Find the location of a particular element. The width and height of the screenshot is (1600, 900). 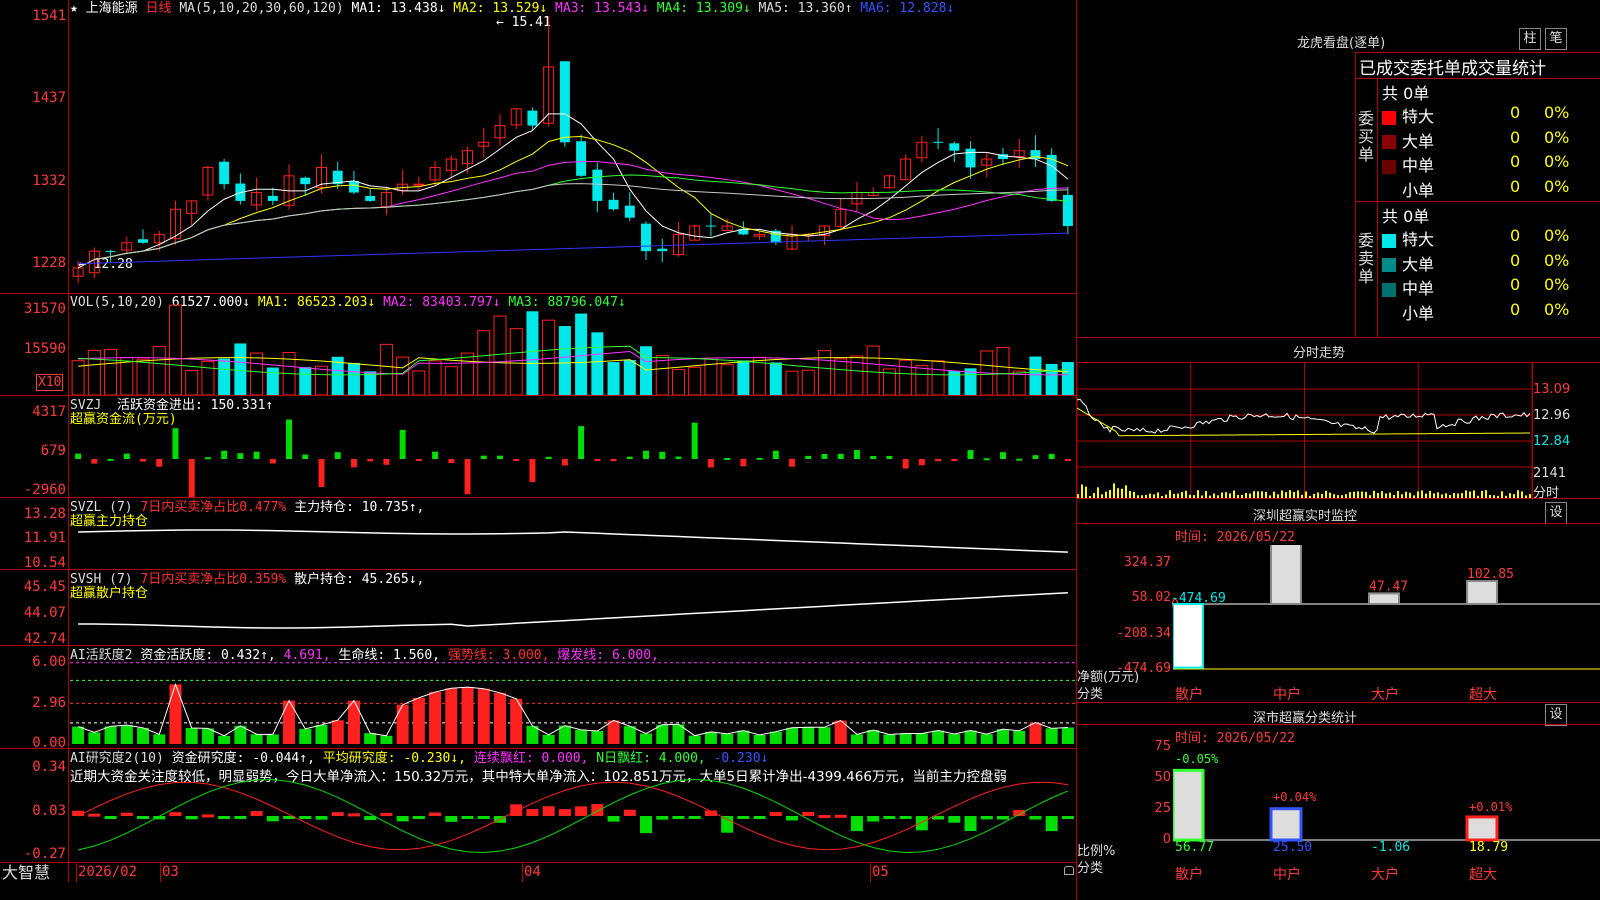

sz-monitor-title: 深圳超赢实时监控 is located at coordinates (1305, 516).